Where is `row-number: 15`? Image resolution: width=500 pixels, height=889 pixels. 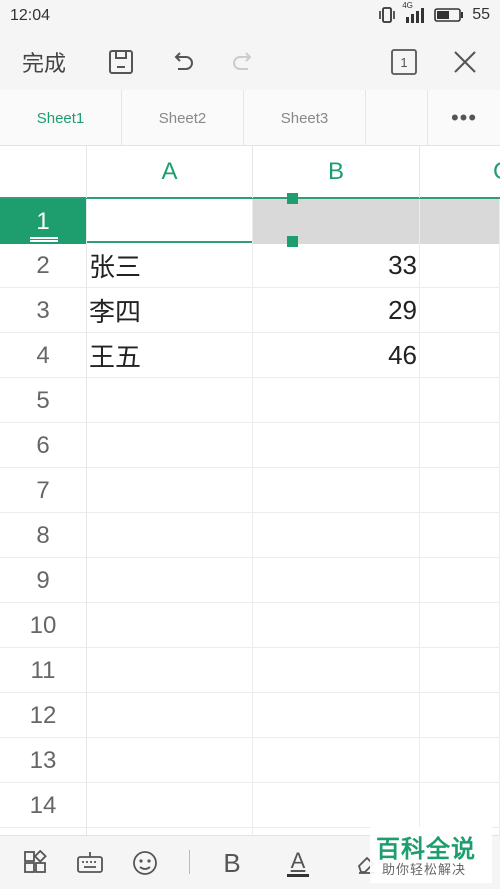 row-number: 15 is located at coordinates (43, 831).